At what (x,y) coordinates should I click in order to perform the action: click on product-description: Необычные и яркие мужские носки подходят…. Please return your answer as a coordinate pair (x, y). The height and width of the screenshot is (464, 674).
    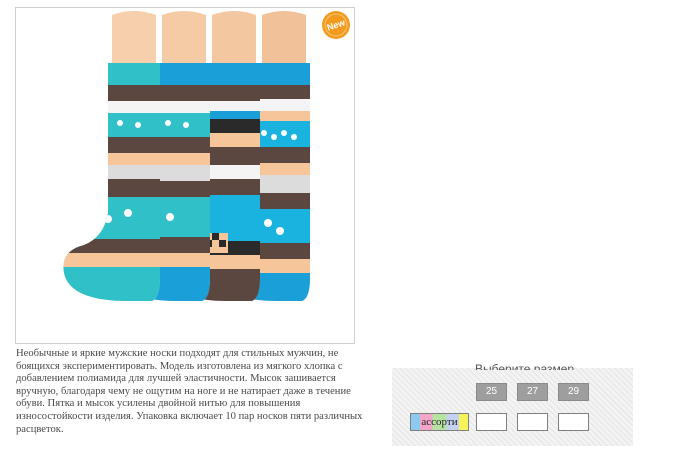
    Looking at the image, I should click on (189, 391).